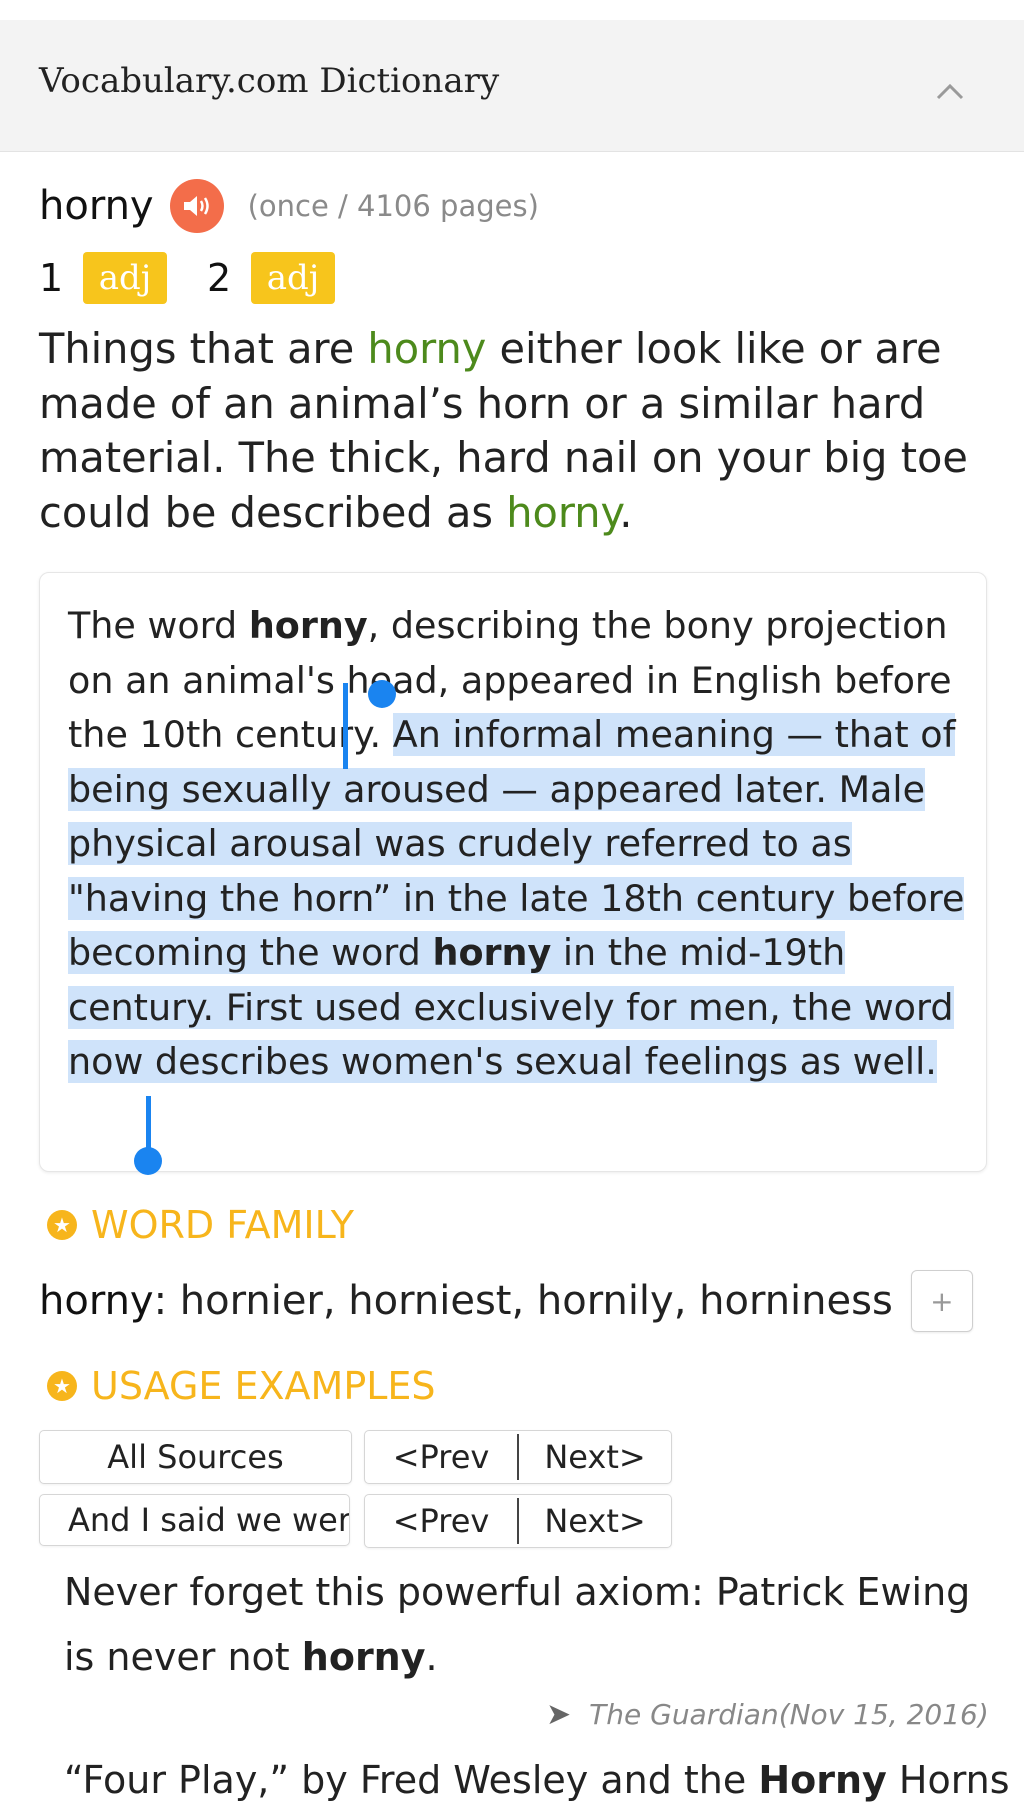  What do you see at coordinates (96, 206) in the screenshot?
I see `headword: horny` at bounding box center [96, 206].